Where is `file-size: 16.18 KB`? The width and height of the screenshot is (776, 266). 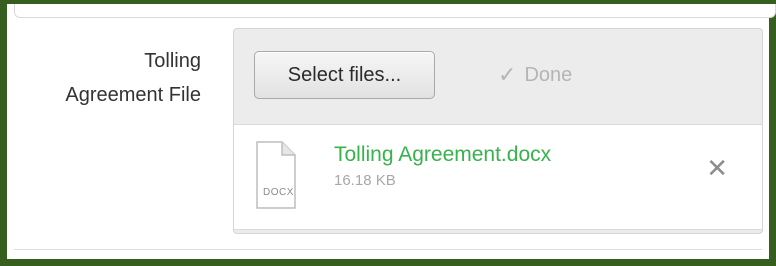
file-size: 16.18 KB is located at coordinates (365, 180).